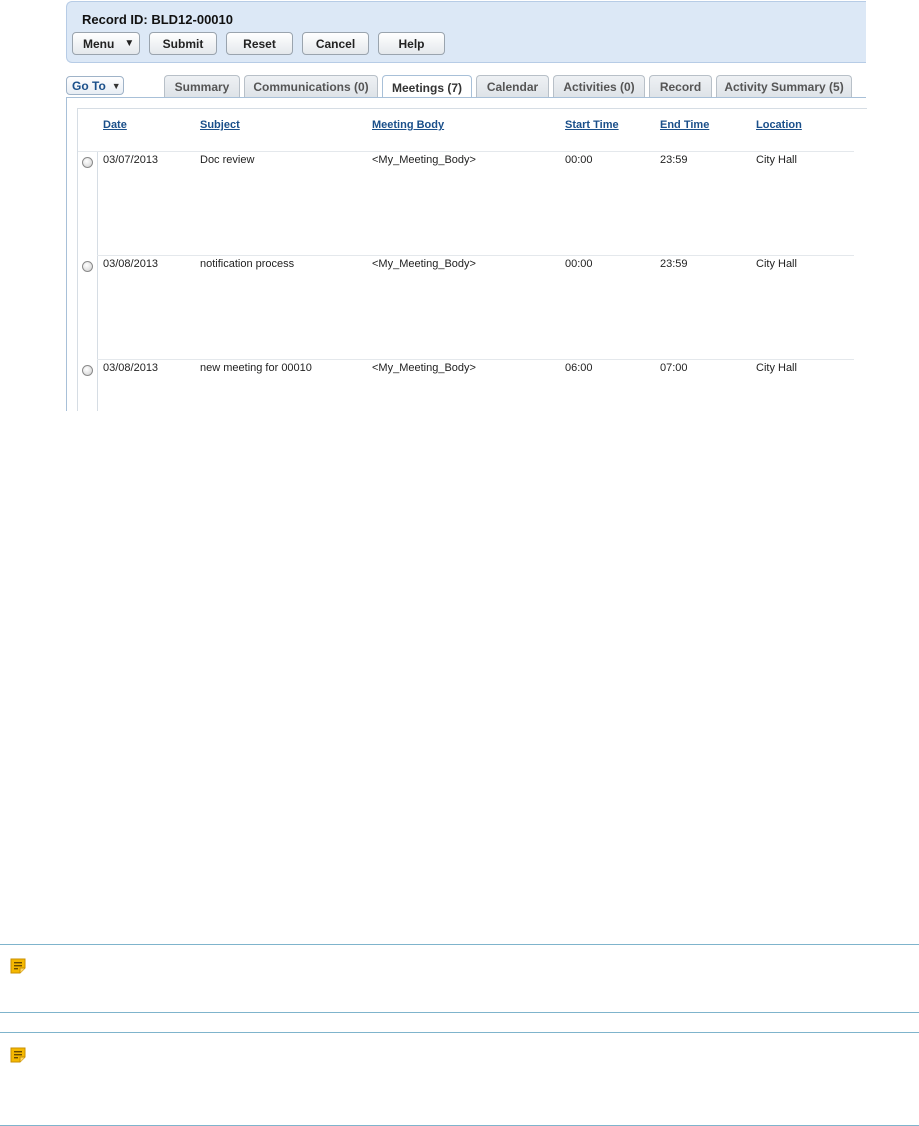 This screenshot has height=1126, width=919. What do you see at coordinates (247, 264) in the screenshot?
I see `cell-subject: notification process` at bounding box center [247, 264].